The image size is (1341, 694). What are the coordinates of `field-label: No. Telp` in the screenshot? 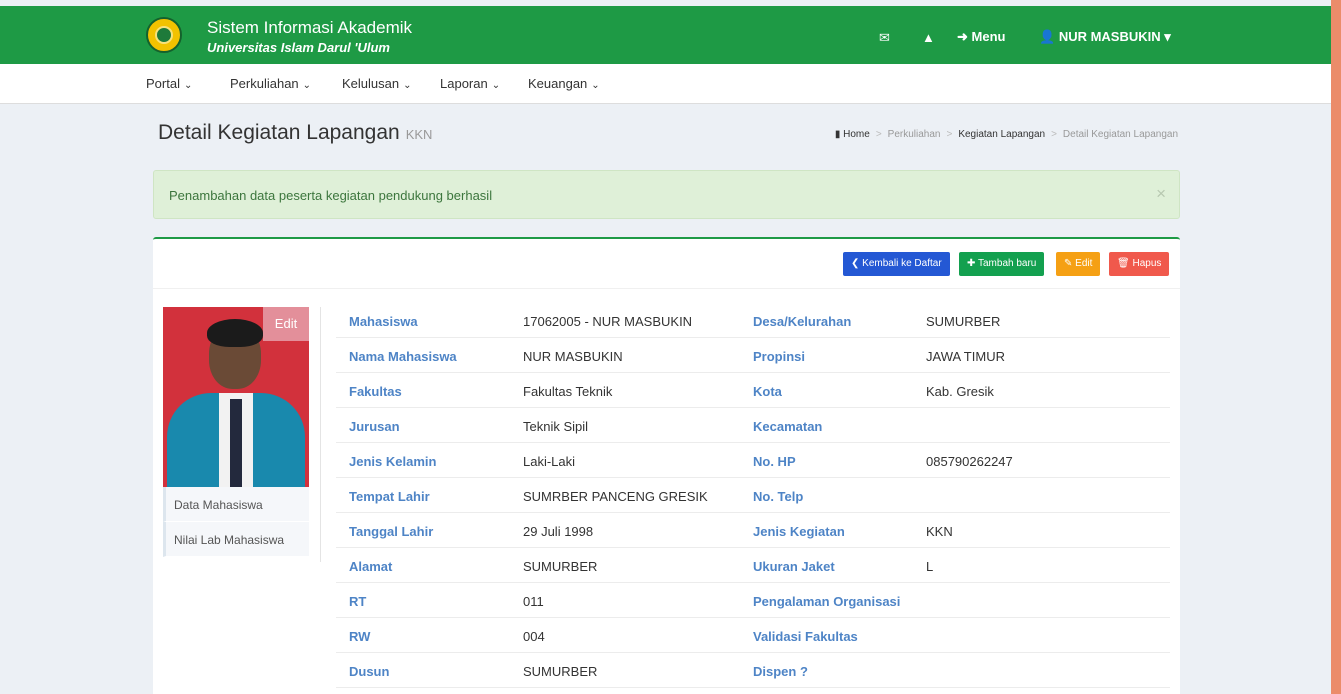 It's located at (778, 496).